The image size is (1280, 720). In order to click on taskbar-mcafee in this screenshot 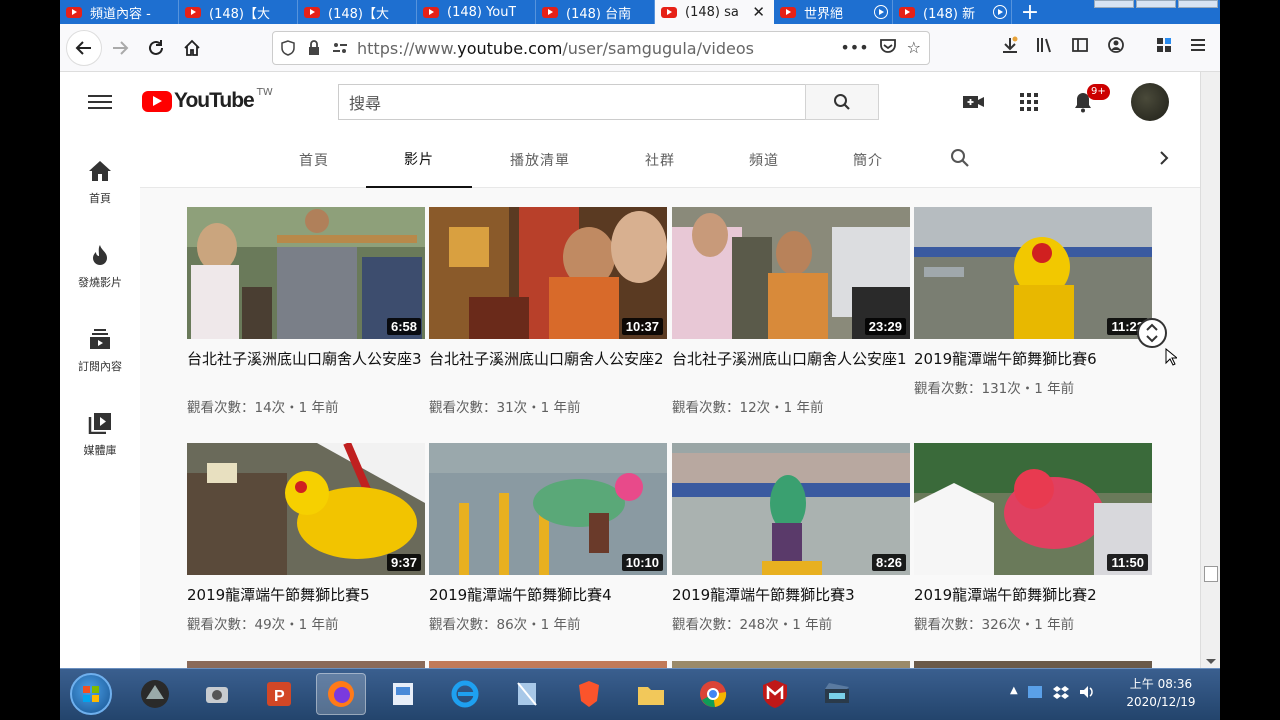, I will do `click(775, 694)`.